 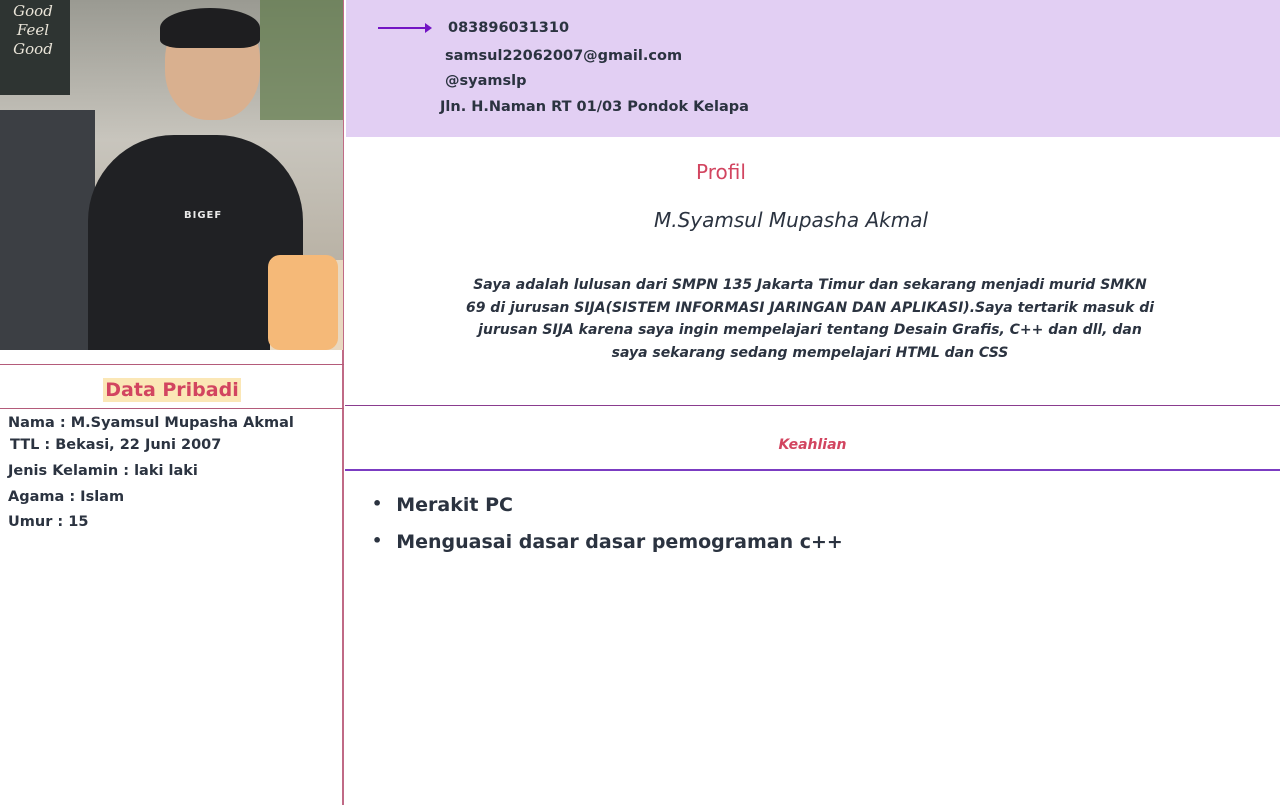 What do you see at coordinates (203, 215) in the screenshot?
I see `shirt-logo-text: BIGEF` at bounding box center [203, 215].